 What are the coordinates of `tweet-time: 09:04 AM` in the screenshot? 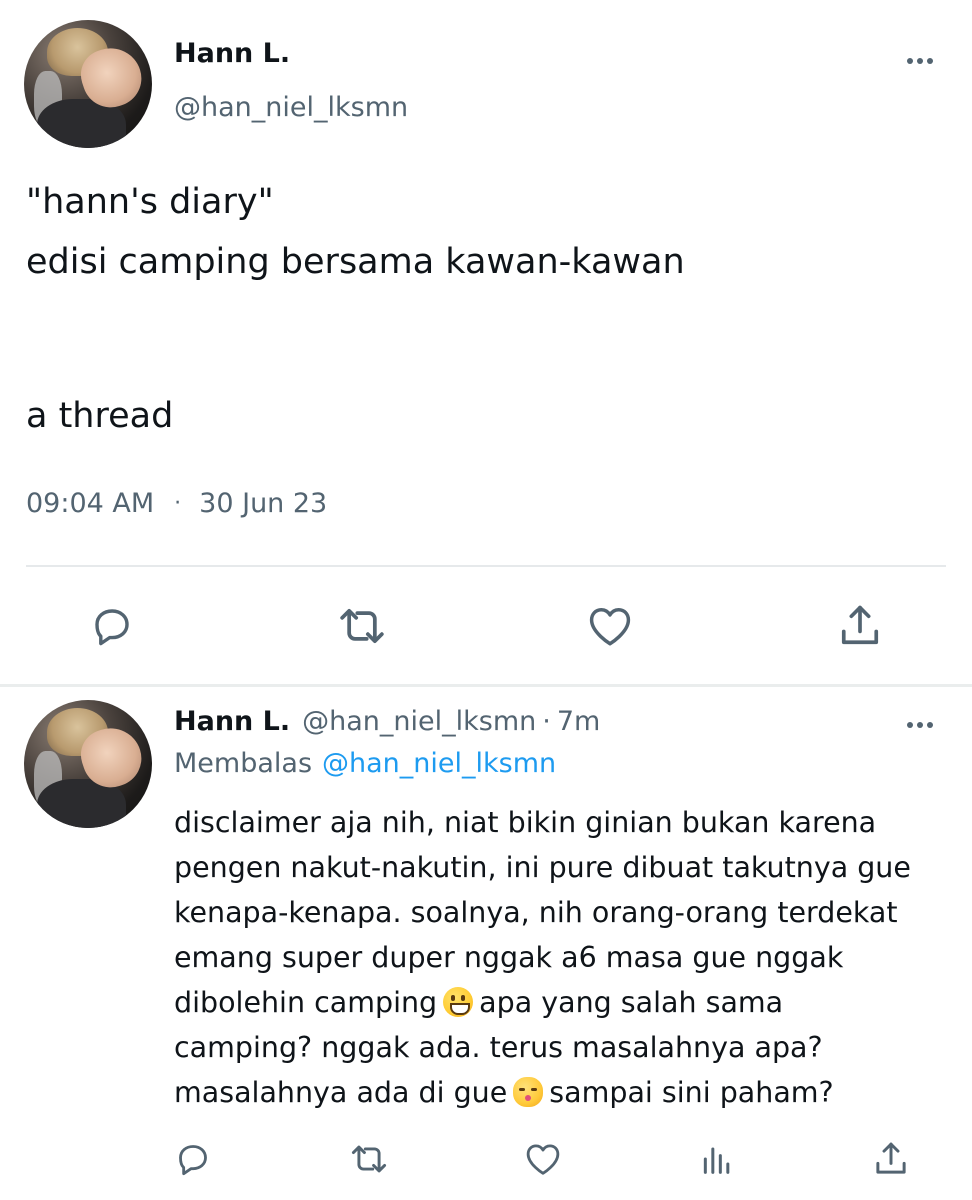 It's located at (90, 503).